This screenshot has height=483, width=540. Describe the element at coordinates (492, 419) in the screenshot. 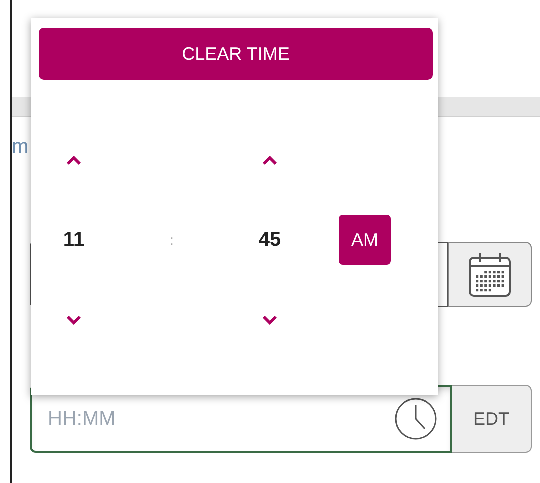

I see `timezone-button: EDT` at that location.